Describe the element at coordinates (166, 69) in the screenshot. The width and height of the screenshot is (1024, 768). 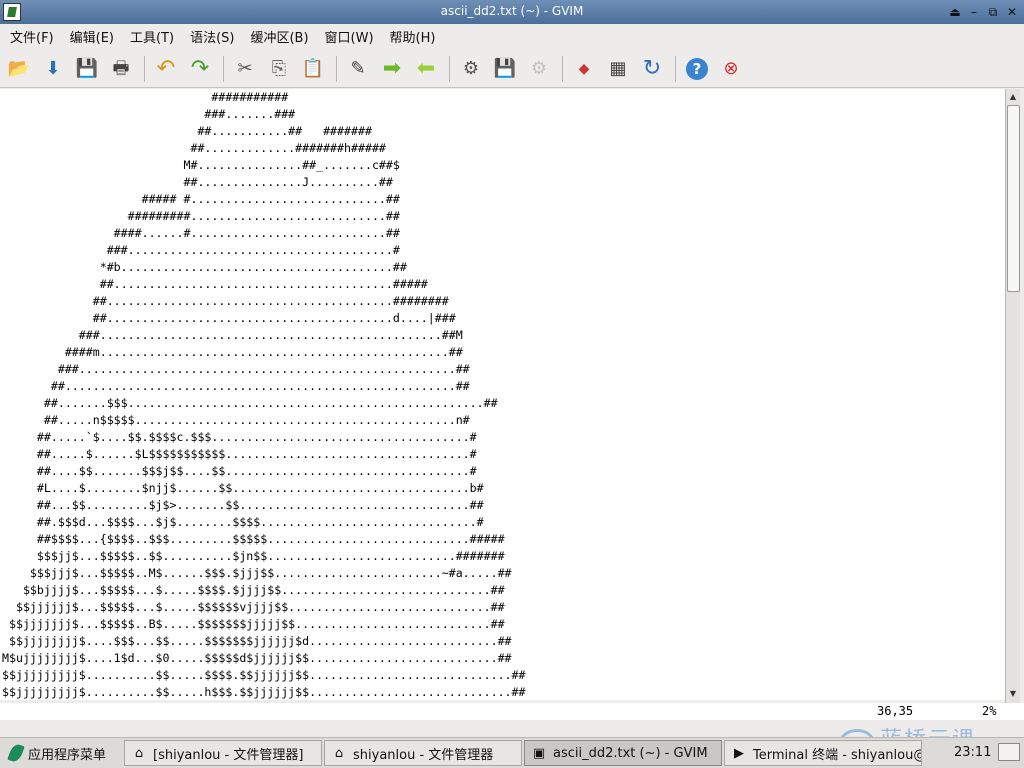
I see `undo-icon: ↶` at that location.